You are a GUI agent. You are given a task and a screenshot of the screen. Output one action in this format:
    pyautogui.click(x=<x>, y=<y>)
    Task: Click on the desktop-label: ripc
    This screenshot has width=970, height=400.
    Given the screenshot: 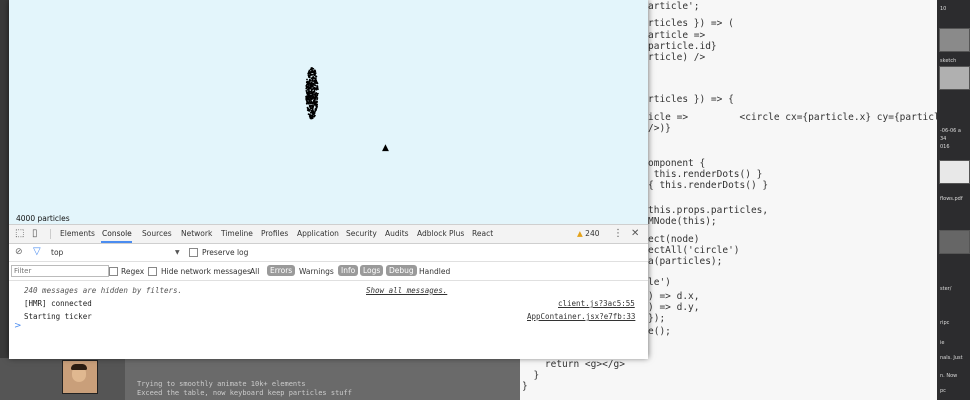 What is the action you would take?
    pyautogui.click(x=945, y=323)
    